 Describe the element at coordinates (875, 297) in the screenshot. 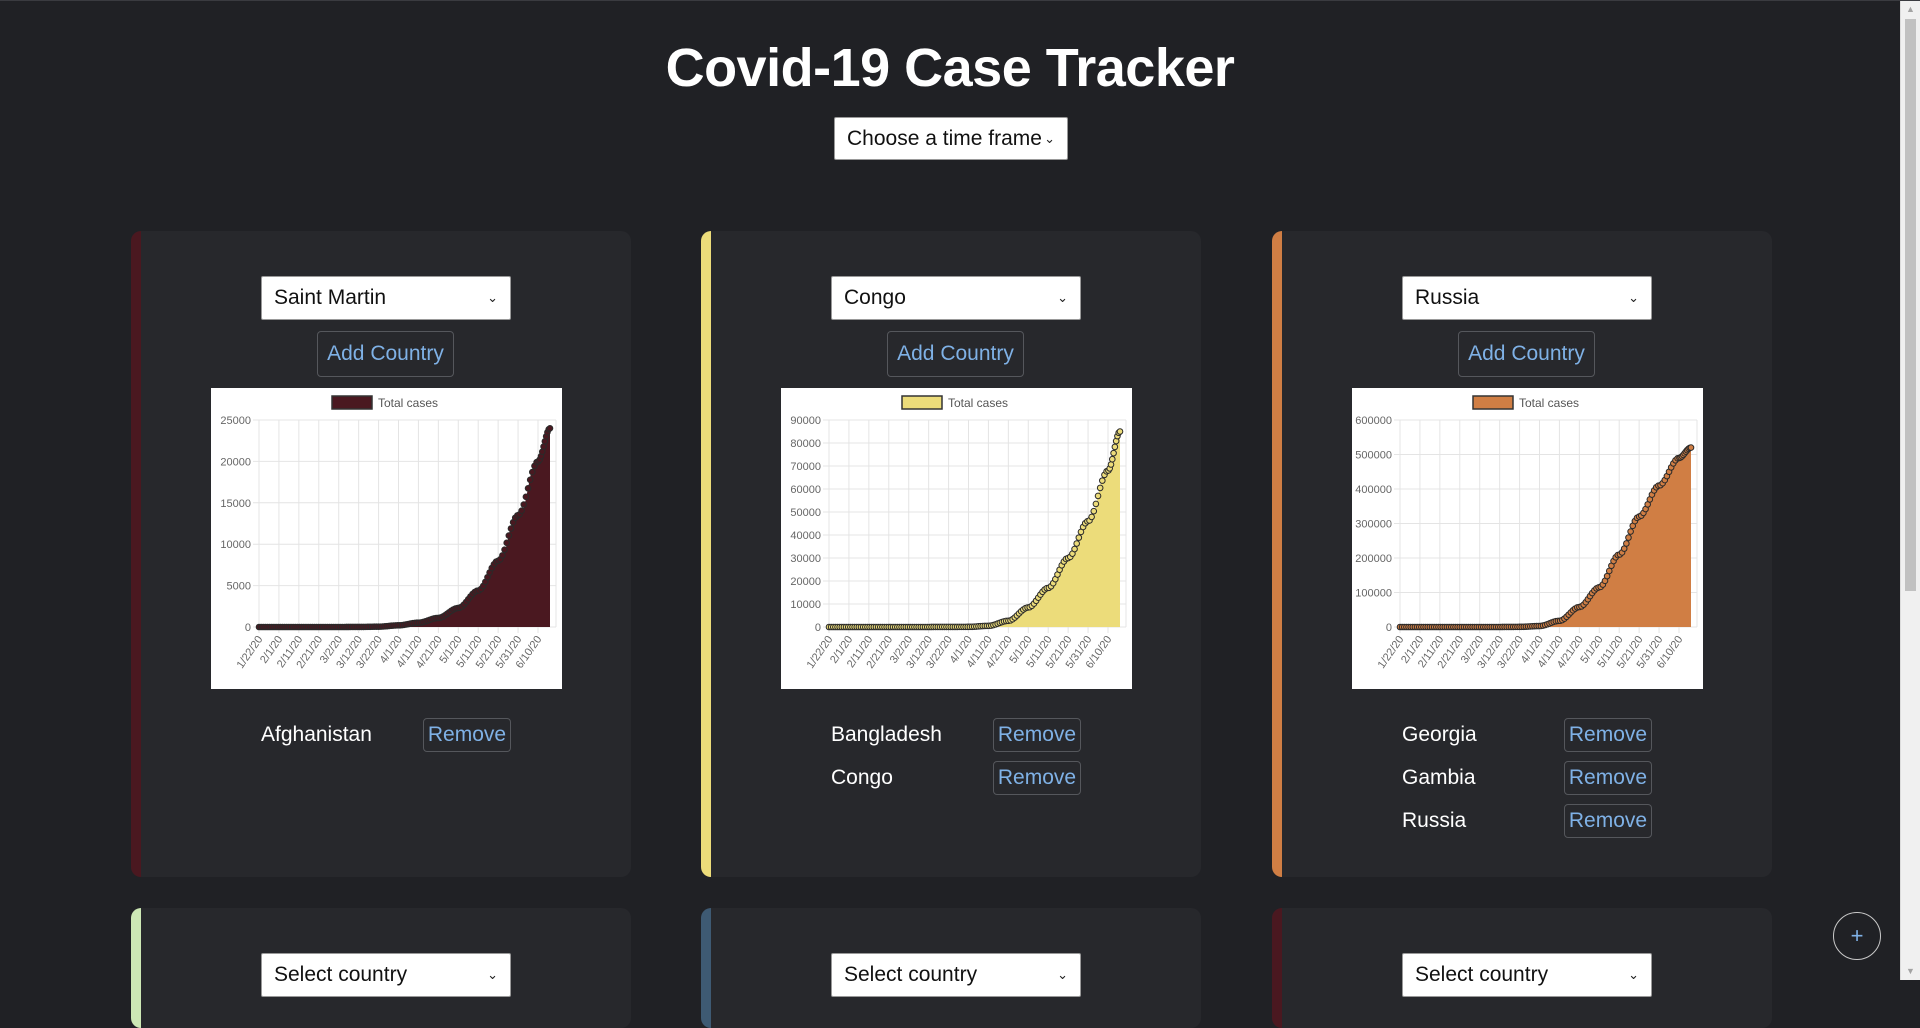

I see `country-select-value: Congo` at that location.